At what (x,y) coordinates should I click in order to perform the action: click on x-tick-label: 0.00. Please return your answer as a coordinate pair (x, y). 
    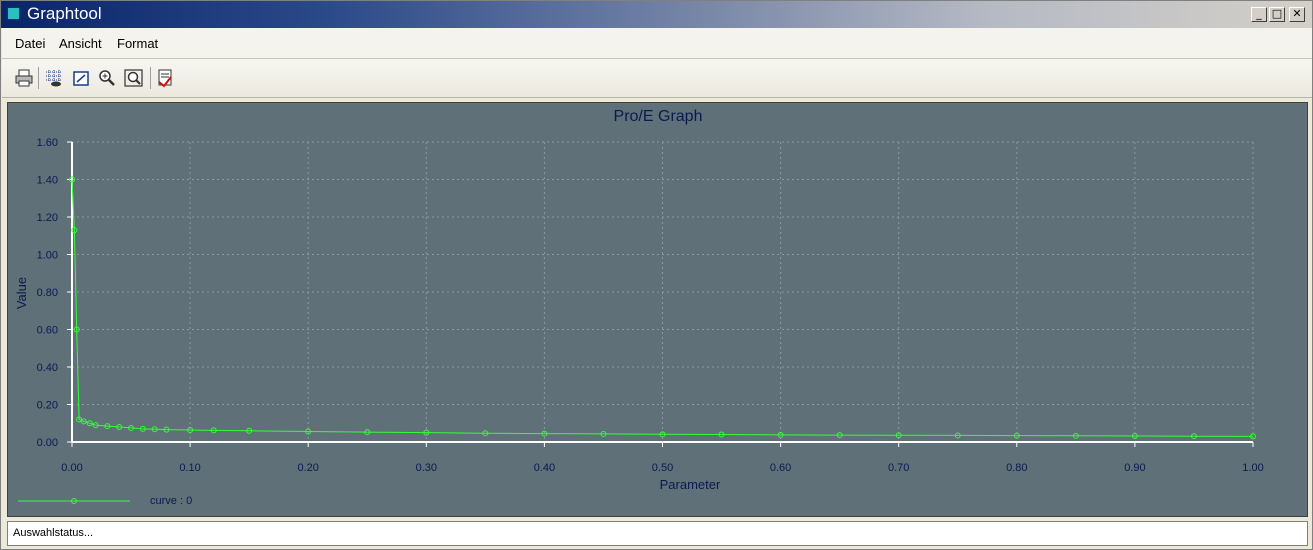
    Looking at the image, I should click on (71, 468).